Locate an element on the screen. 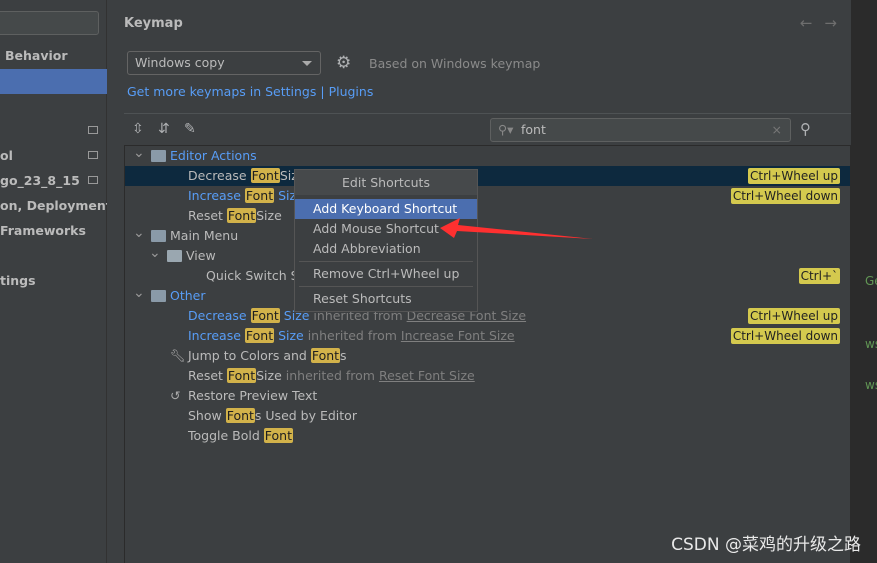  collapse-all-icon: ⇵ is located at coordinates (164, 129).